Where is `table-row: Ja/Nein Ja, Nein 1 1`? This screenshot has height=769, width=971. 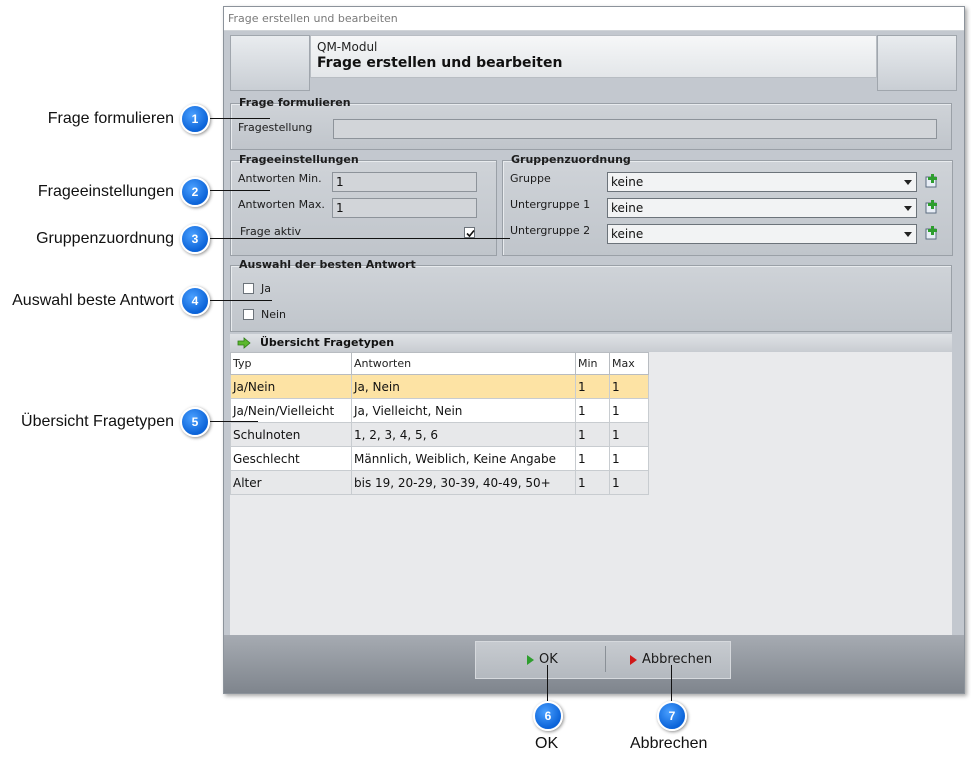 table-row: Ja/Nein Ja, Nein 1 1 is located at coordinates (439, 386).